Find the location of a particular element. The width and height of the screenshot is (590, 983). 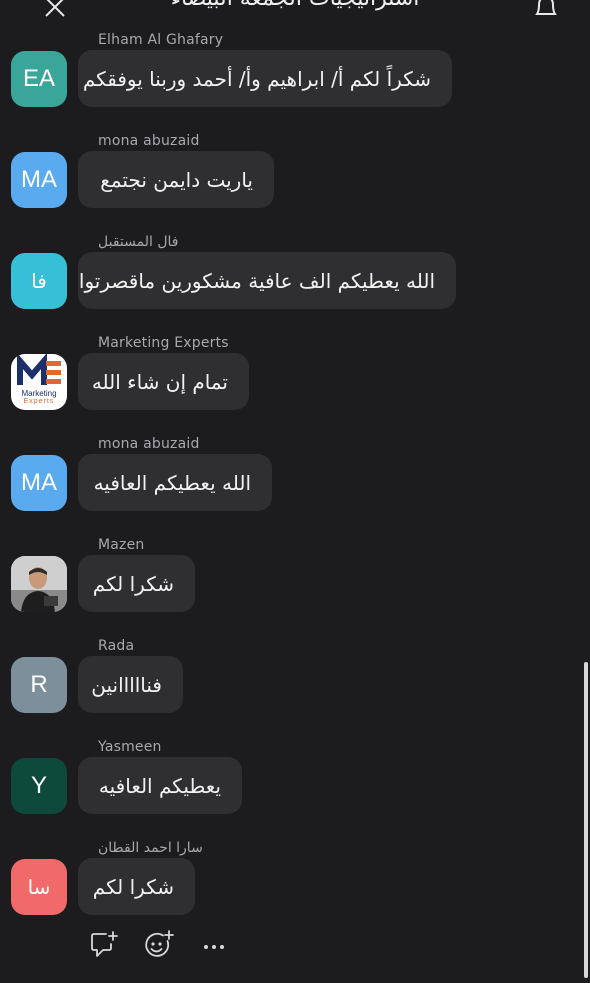

avatar: سا is located at coordinates (39, 887).